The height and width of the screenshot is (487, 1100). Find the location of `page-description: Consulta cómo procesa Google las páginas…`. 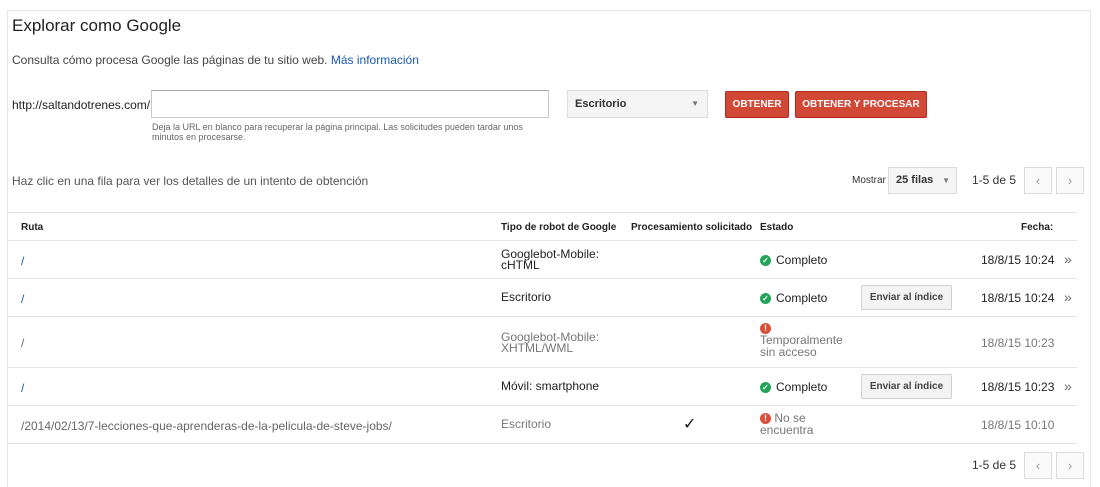

page-description: Consulta cómo procesa Google las páginas… is located at coordinates (215, 60).